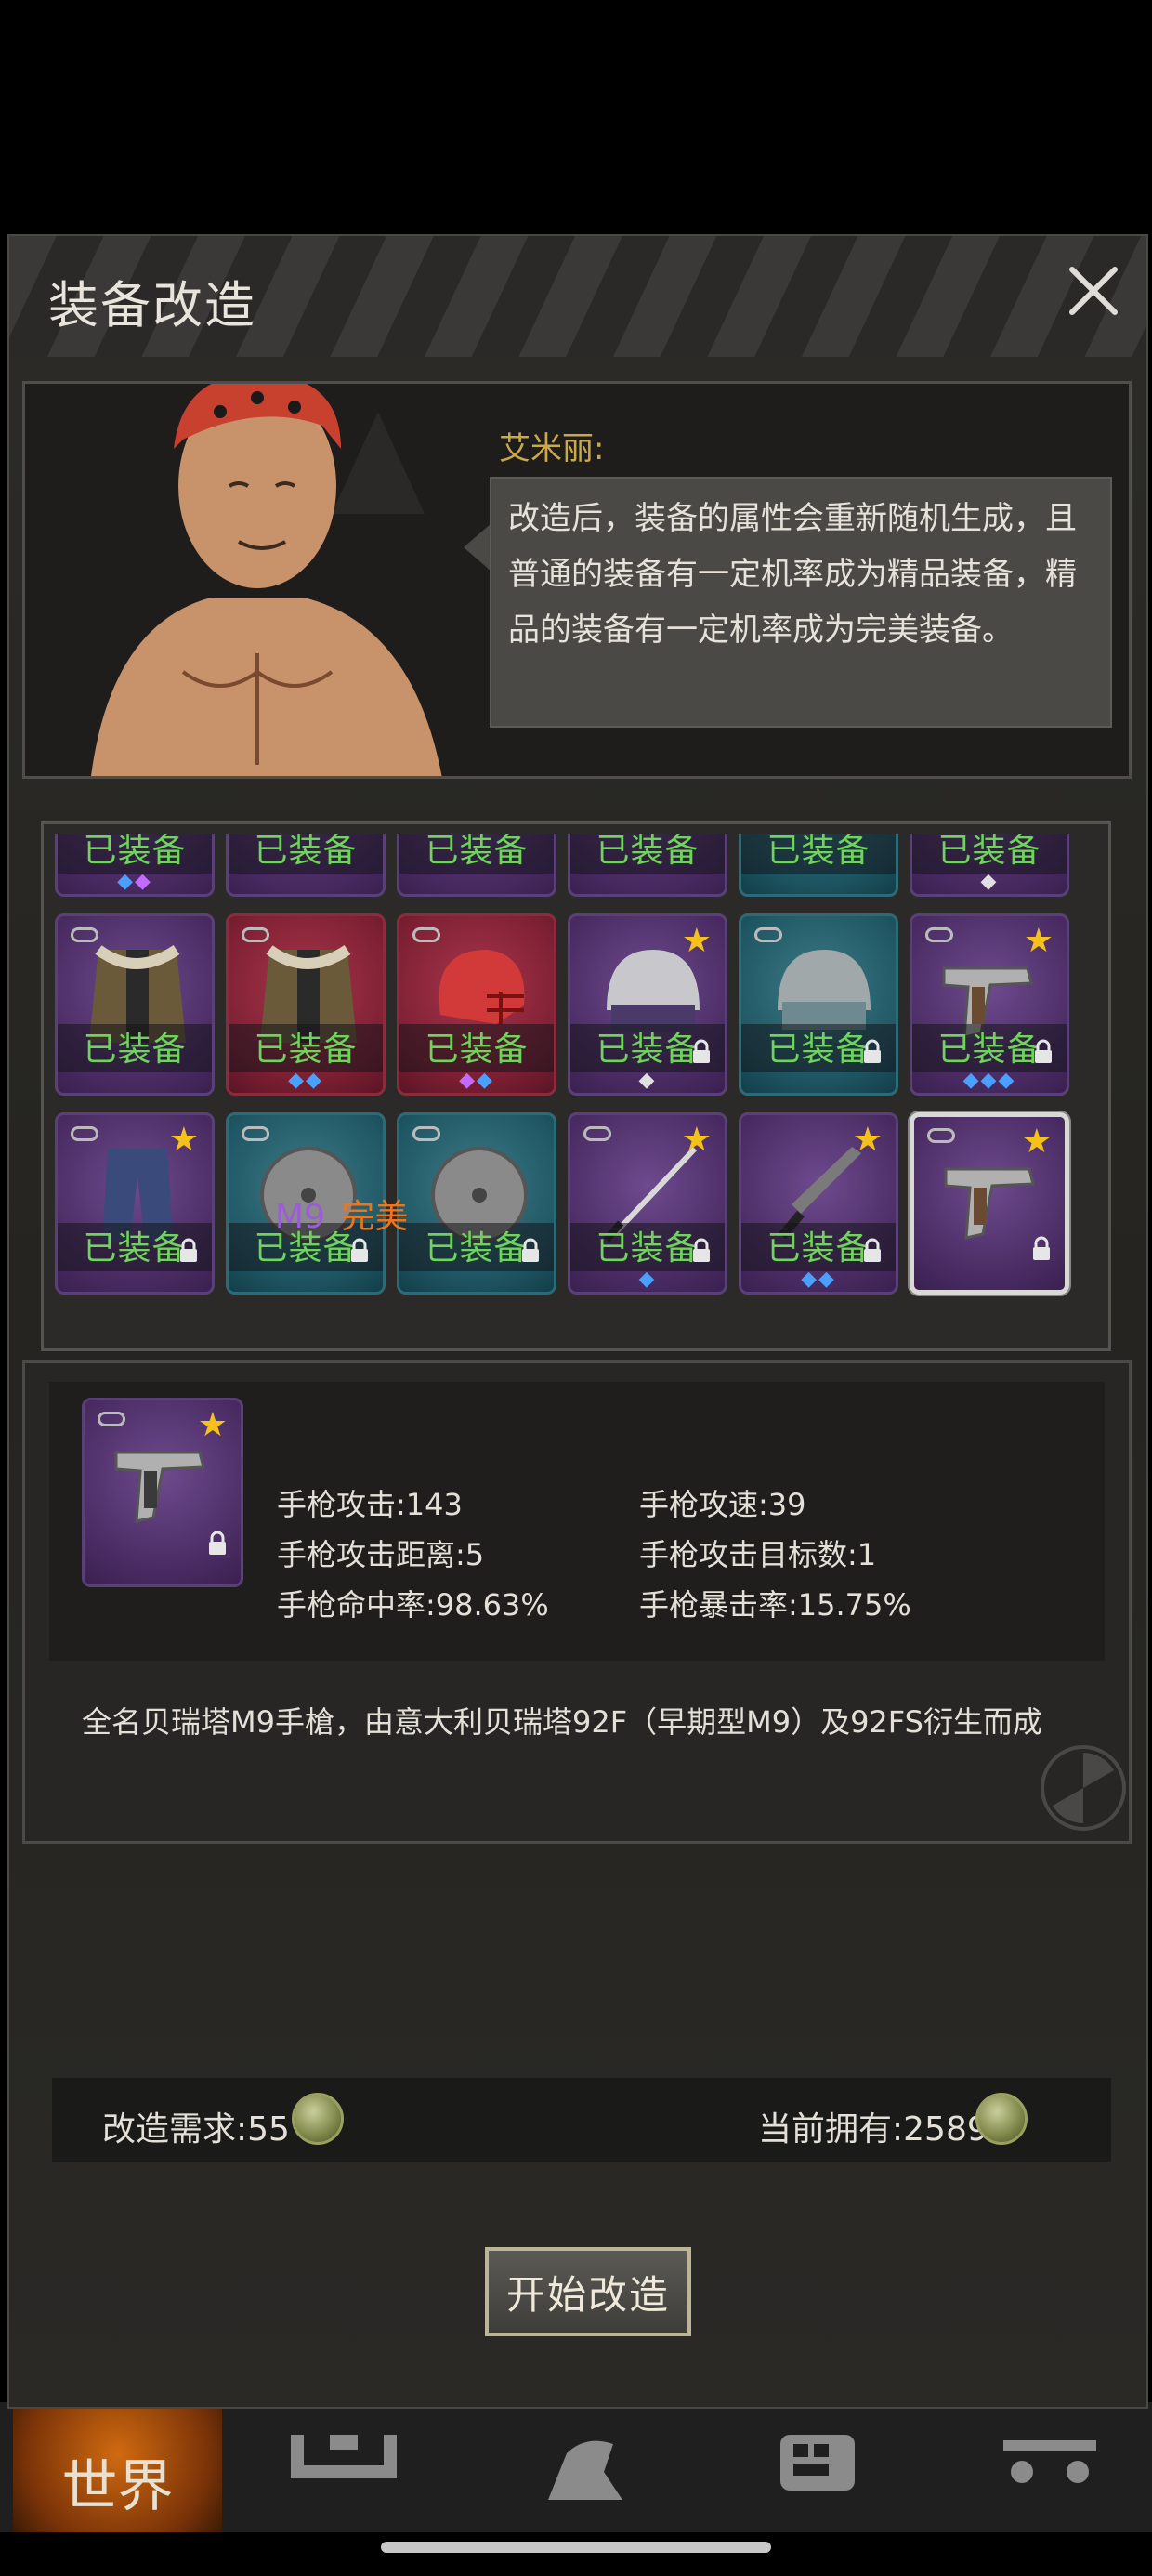  Describe the element at coordinates (817, 2463) in the screenshot. I see `crafting-icon` at that location.